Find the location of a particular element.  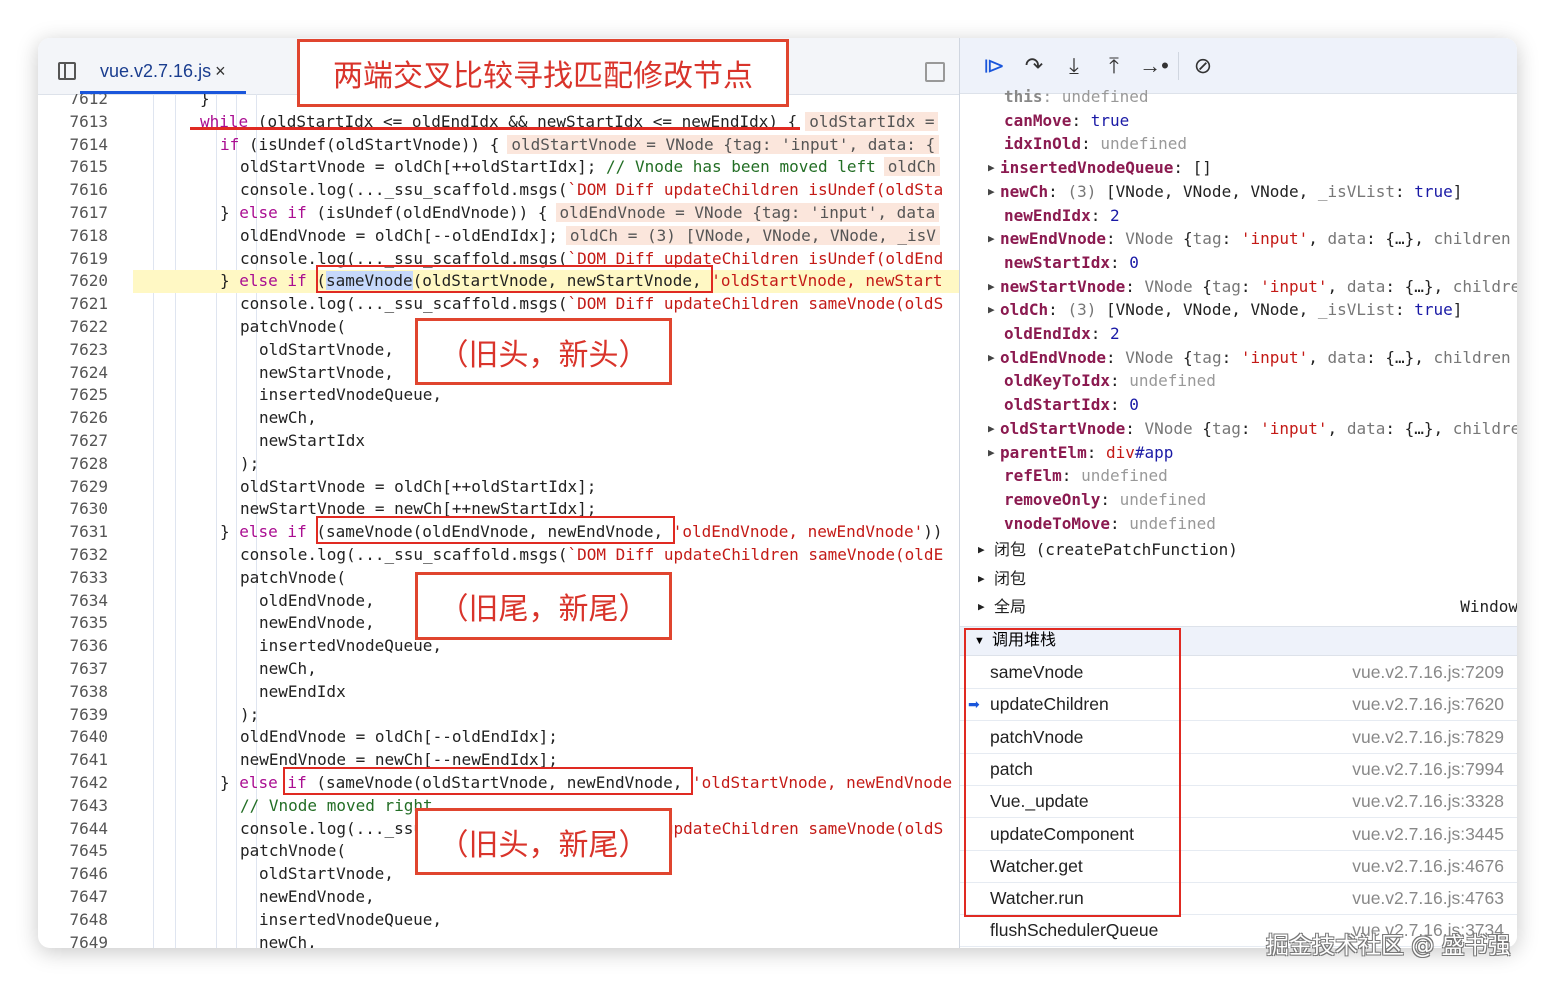

scope-variable: idxInOld: undefined is located at coordinates (1238, 144).